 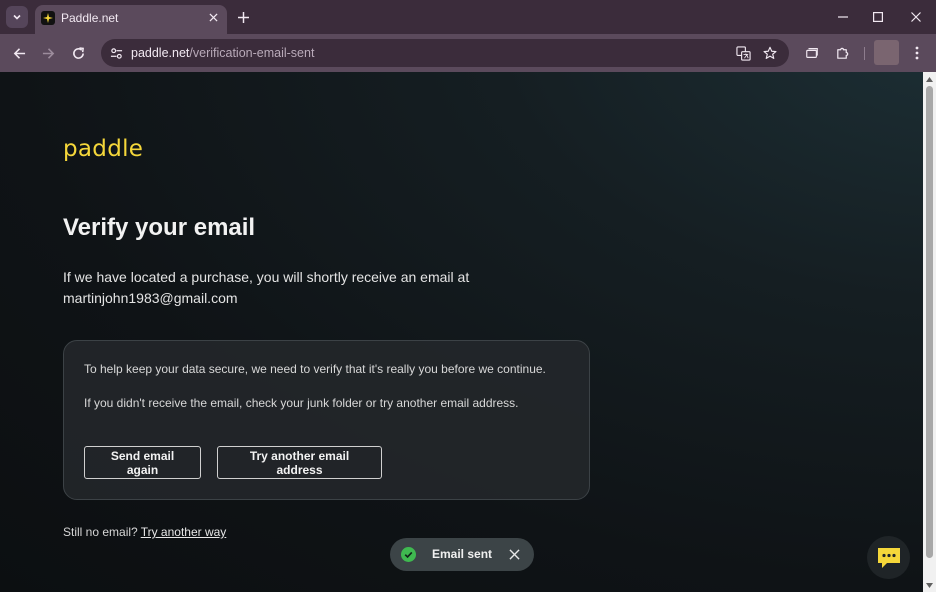 I want to click on tab-media-button, so click(x=812, y=53).